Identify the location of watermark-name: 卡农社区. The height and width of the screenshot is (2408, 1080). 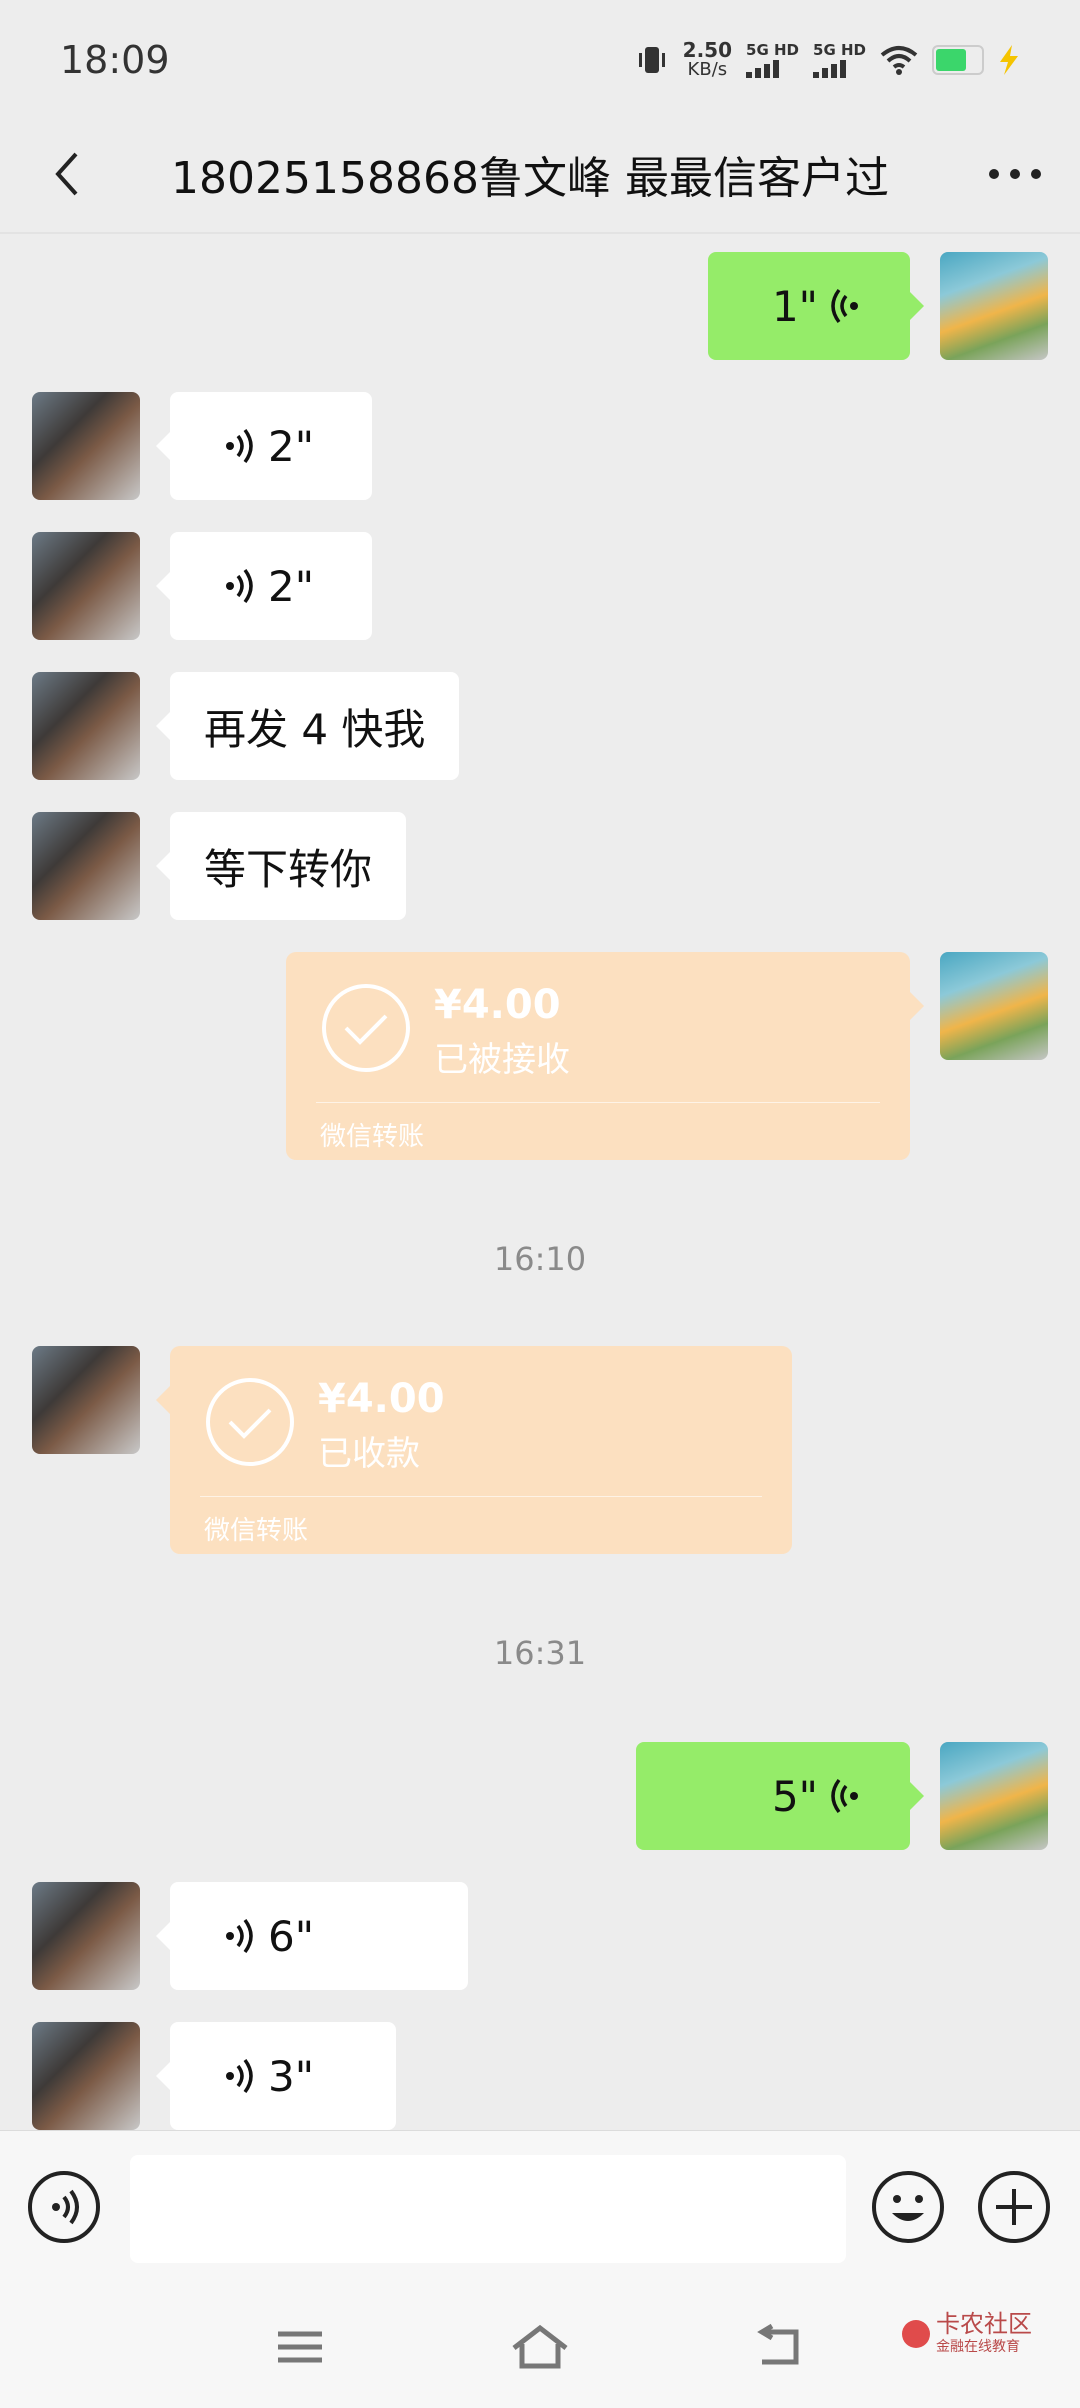
(984, 2324).